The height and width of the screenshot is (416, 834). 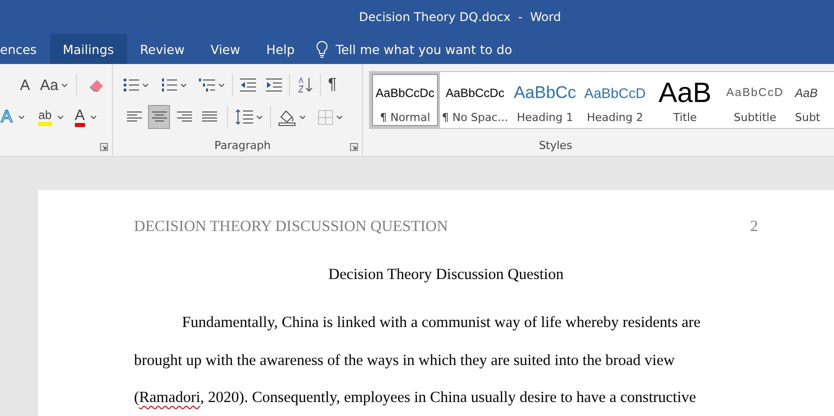 What do you see at coordinates (134, 117) in the screenshot?
I see `align-left-icon` at bounding box center [134, 117].